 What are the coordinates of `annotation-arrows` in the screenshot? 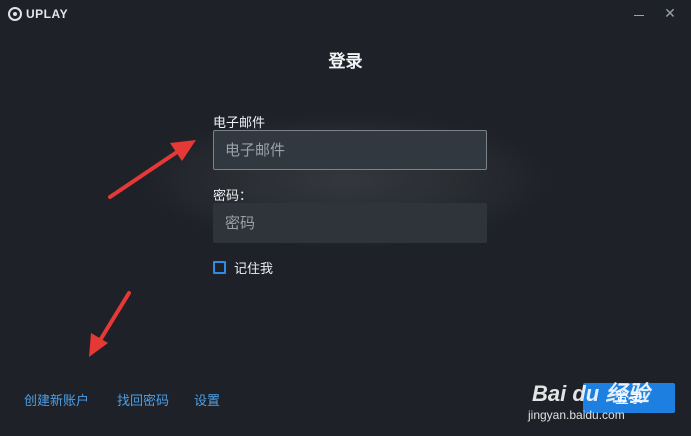 It's located at (142, 248).